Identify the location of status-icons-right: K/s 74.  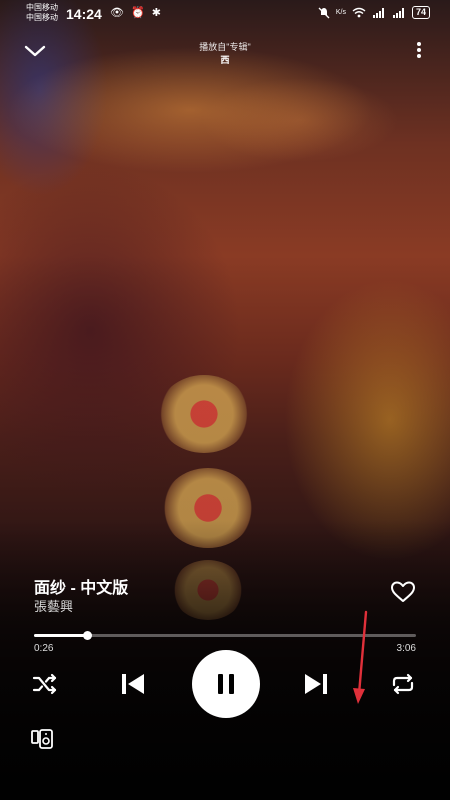
(374, 12).